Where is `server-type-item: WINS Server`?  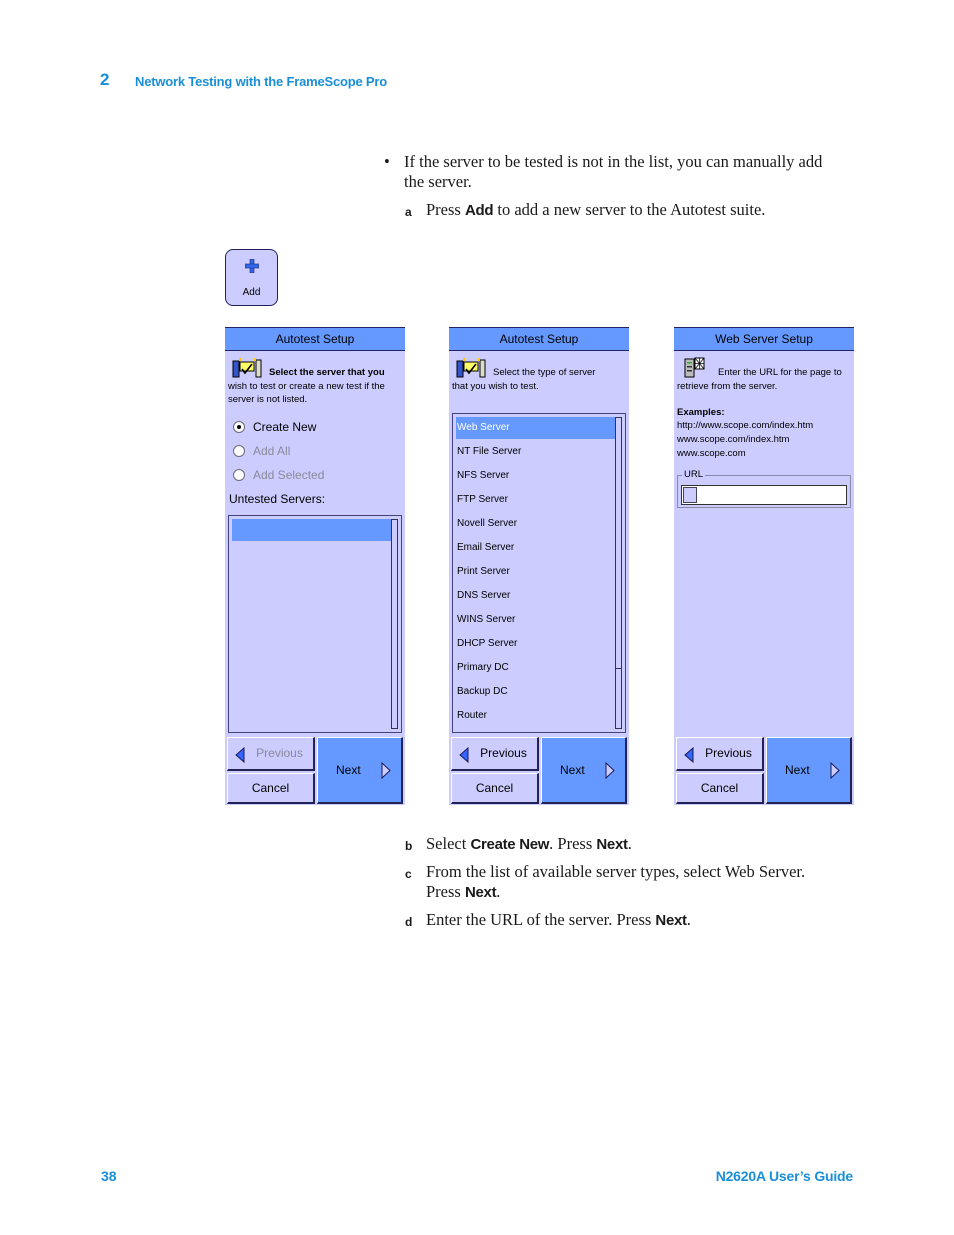
server-type-item: WINS Server is located at coordinates (535, 620).